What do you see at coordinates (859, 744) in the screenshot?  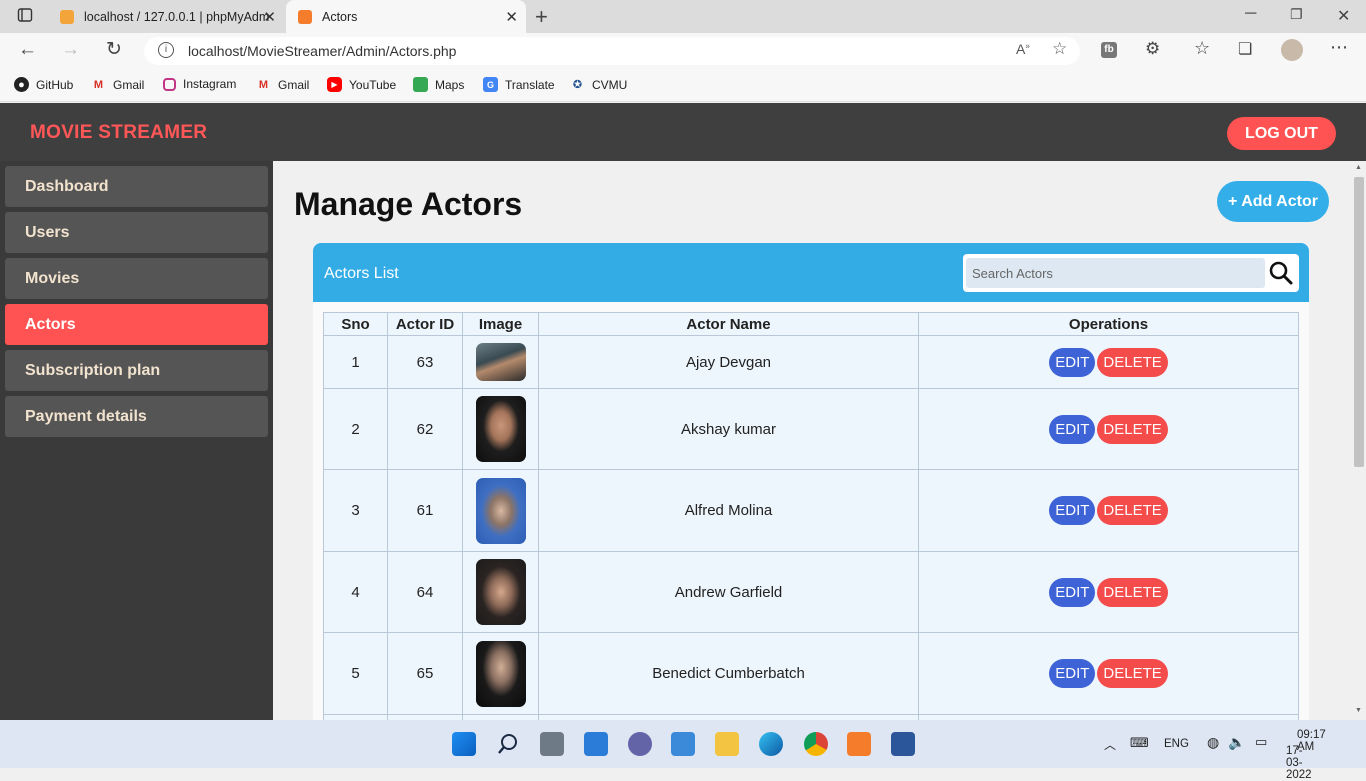 I see `xampp-icon` at bounding box center [859, 744].